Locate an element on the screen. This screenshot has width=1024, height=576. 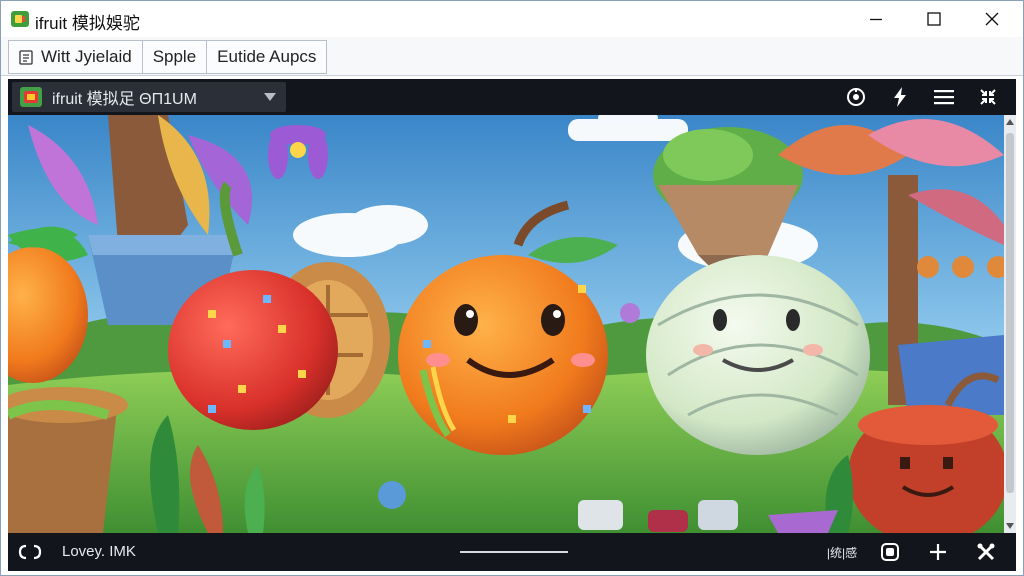
menu-item-guide: Eutide Aupcs is located at coordinates (266, 57).